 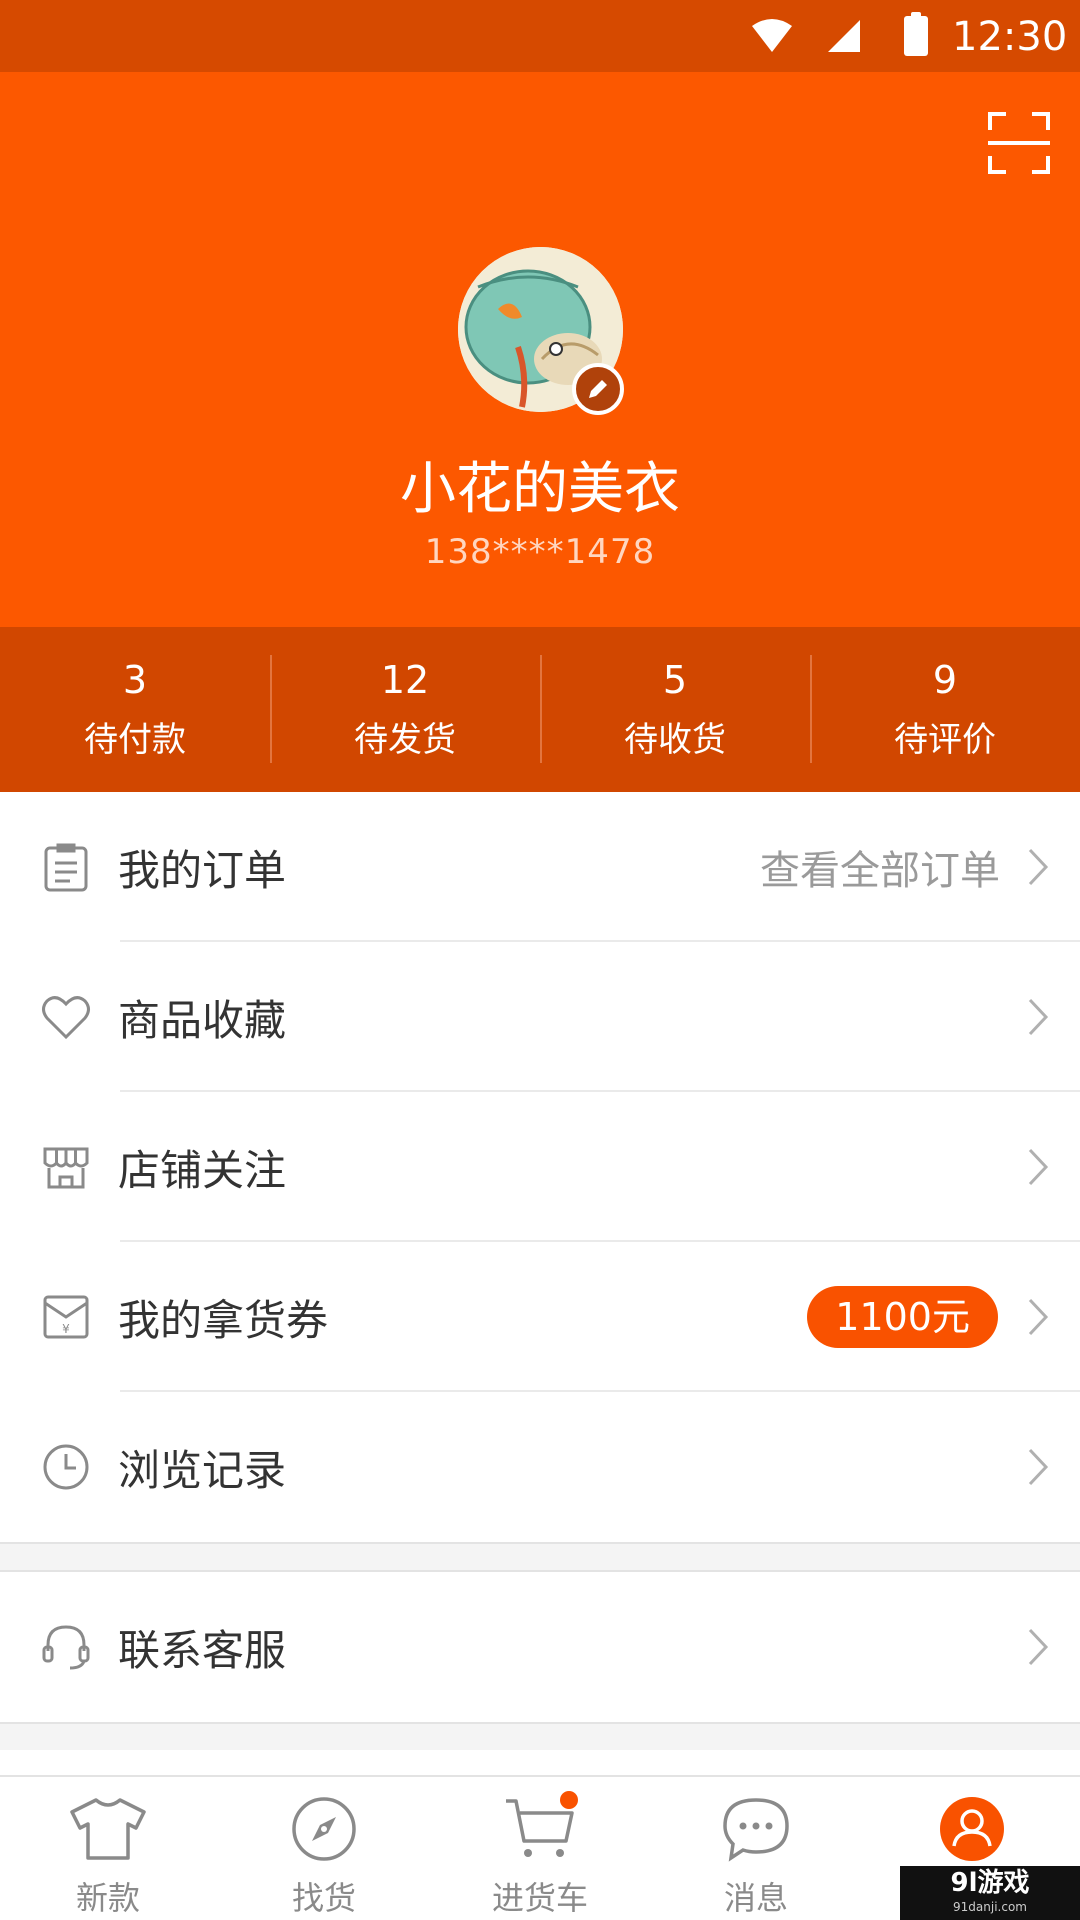 I want to click on stat-label: 待收货, so click(x=675, y=740).